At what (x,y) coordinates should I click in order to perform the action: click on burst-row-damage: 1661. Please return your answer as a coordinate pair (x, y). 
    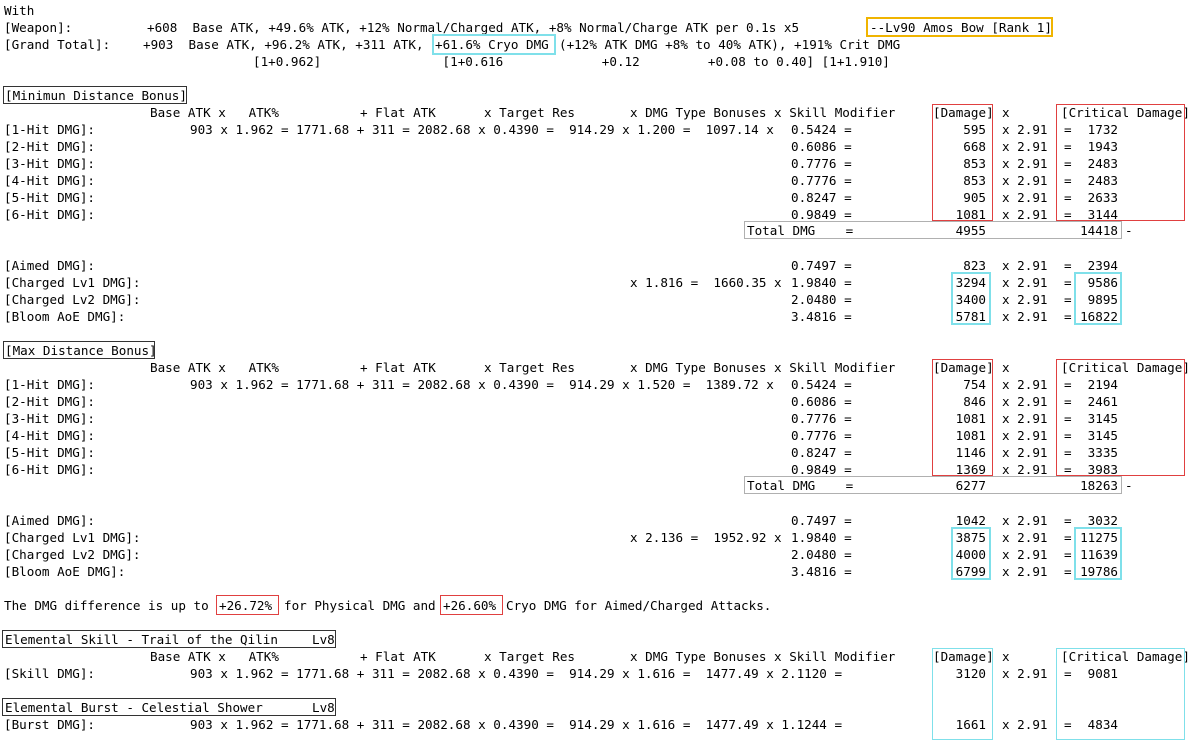
    Looking at the image, I should click on (970, 724).